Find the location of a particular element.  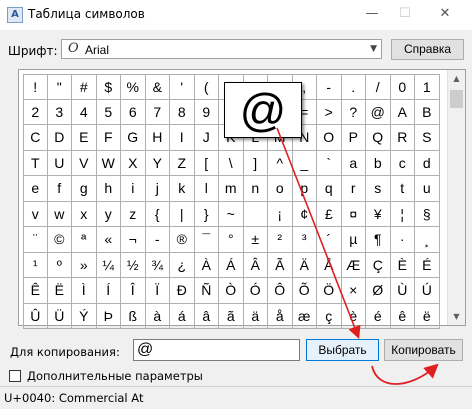

character-cell: 0 is located at coordinates (402, 87).